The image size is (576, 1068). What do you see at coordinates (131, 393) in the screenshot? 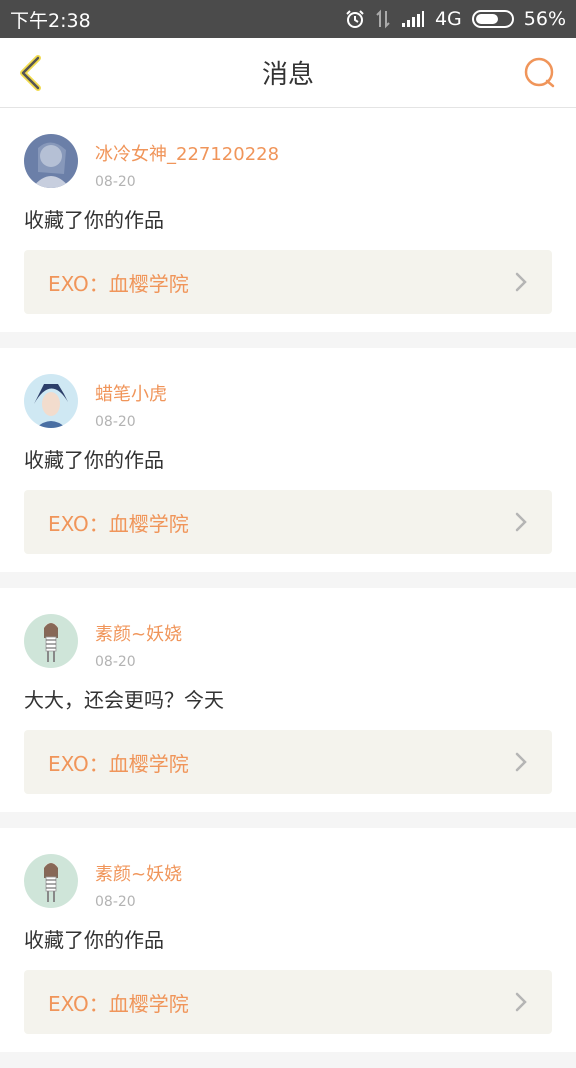
I see `username: 蜡笔小虎` at bounding box center [131, 393].